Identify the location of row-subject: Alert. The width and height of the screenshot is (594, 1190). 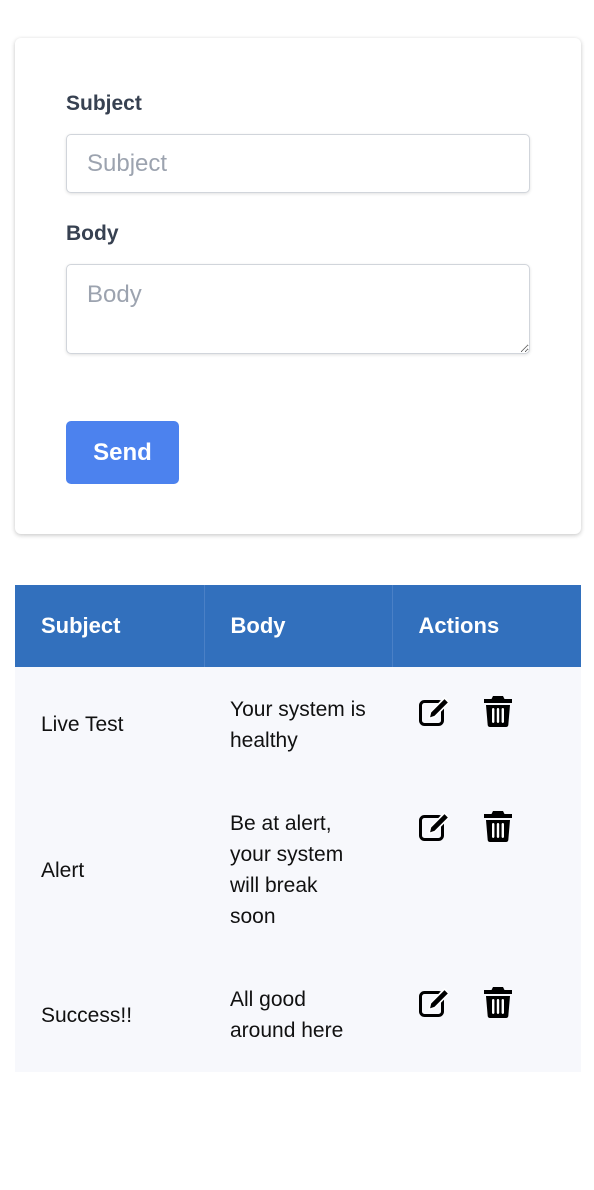
(109, 870).